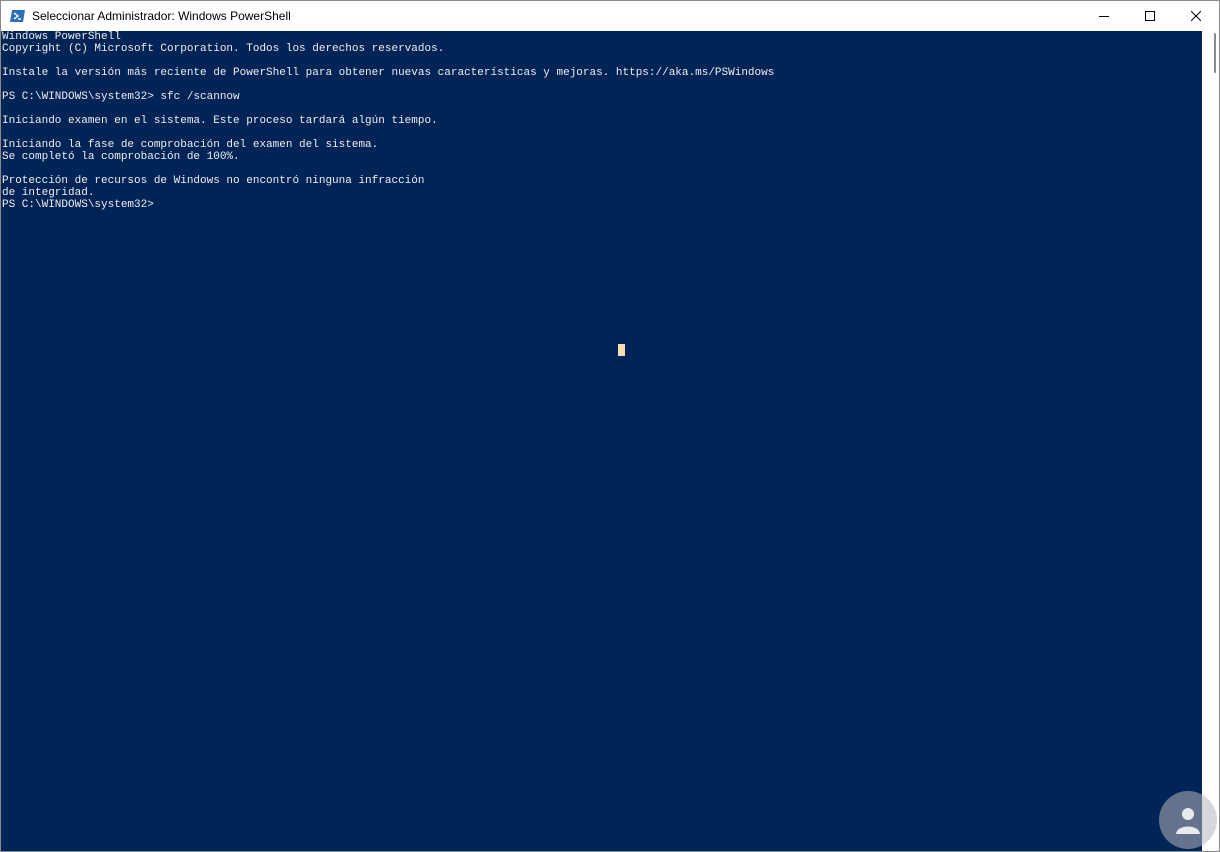 The image size is (1220, 852). What do you see at coordinates (1215, 53) in the screenshot?
I see `scrollbar-thumb` at bounding box center [1215, 53].